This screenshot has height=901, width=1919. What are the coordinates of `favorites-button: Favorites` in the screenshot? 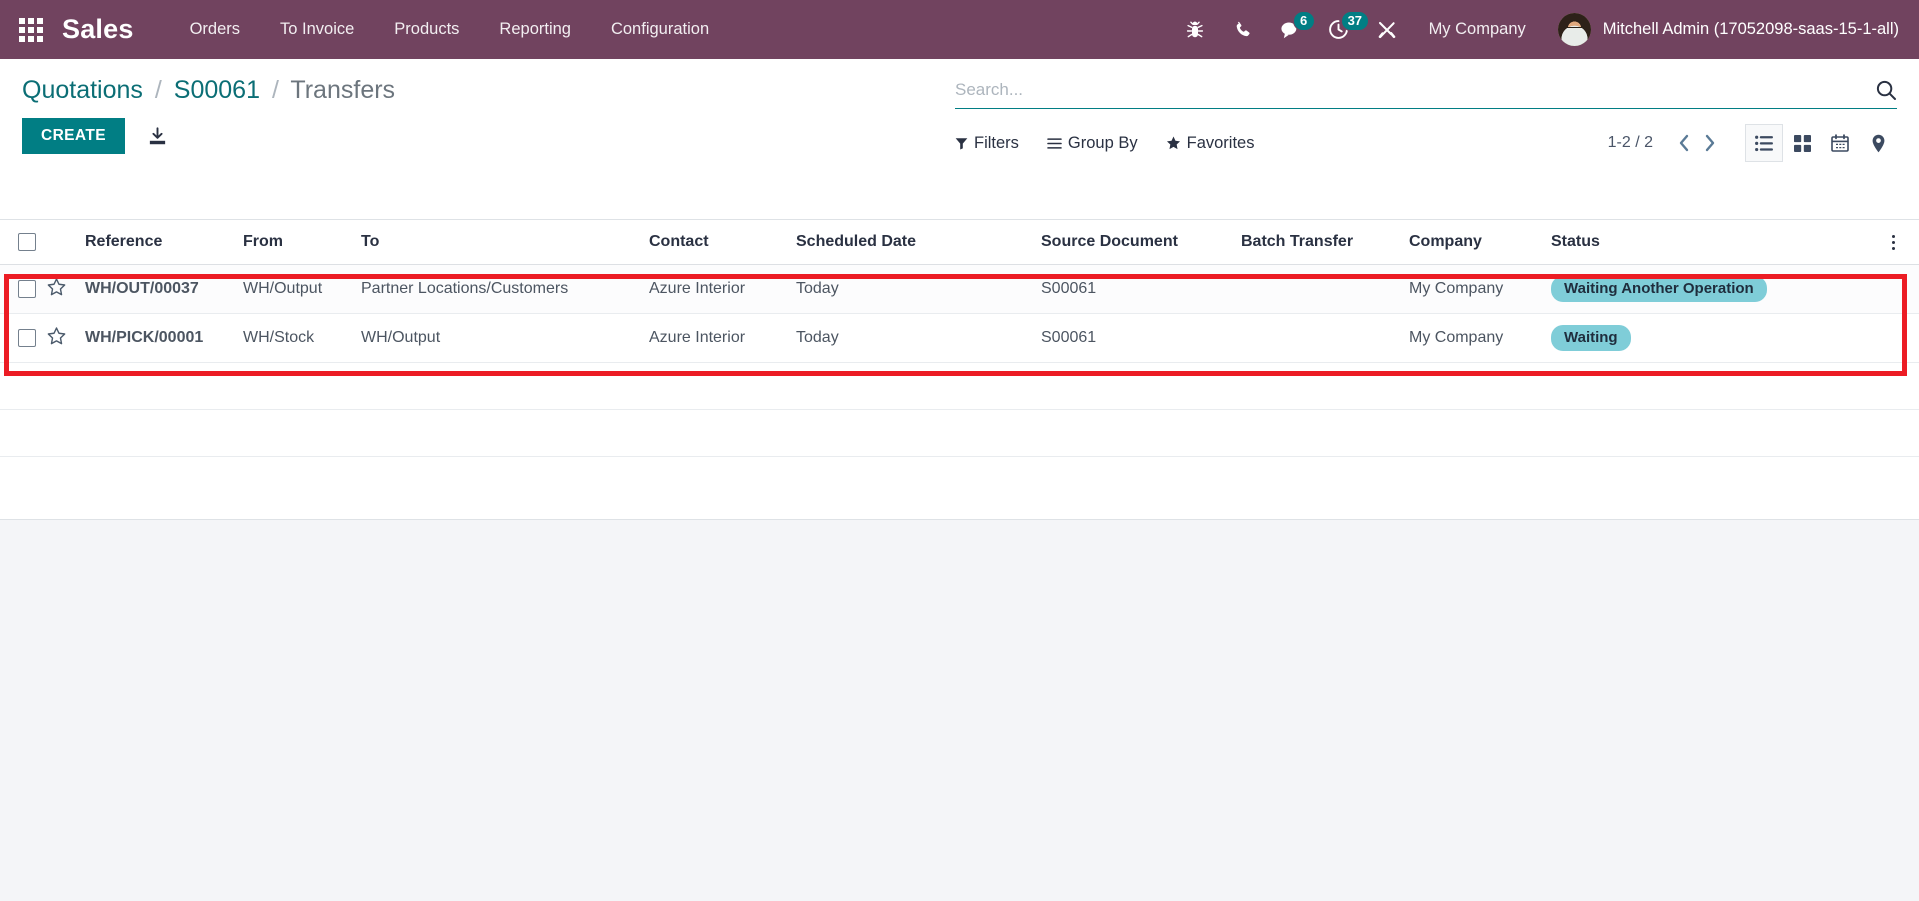 It's located at (1210, 143).